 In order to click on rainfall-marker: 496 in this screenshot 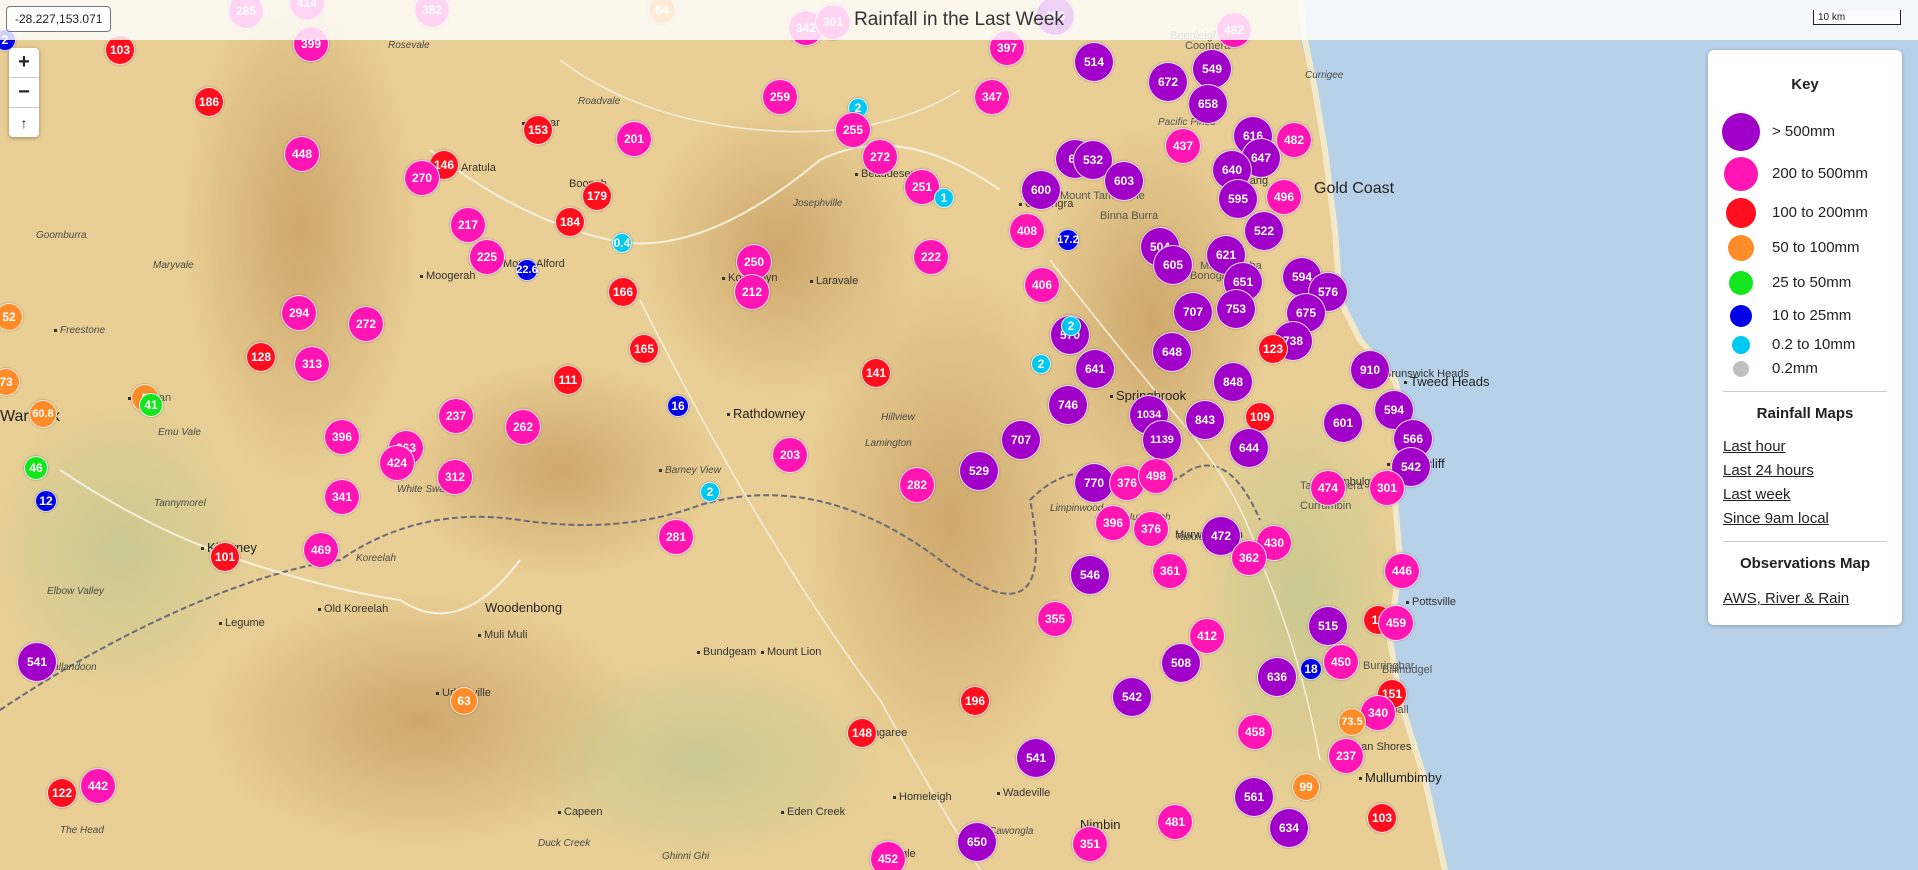, I will do `click(1284, 197)`.